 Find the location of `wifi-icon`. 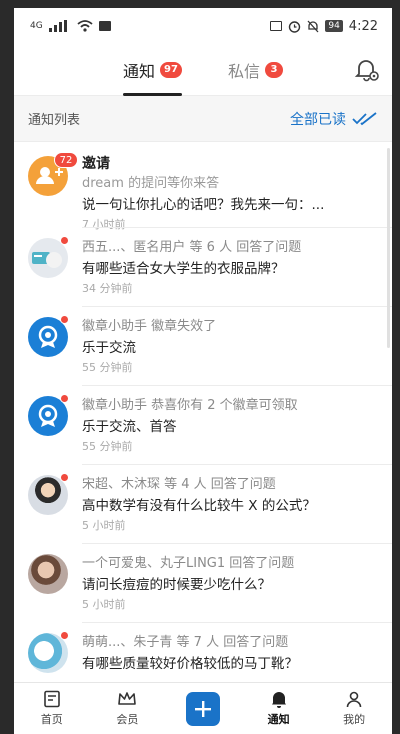

wifi-icon is located at coordinates (85, 26).